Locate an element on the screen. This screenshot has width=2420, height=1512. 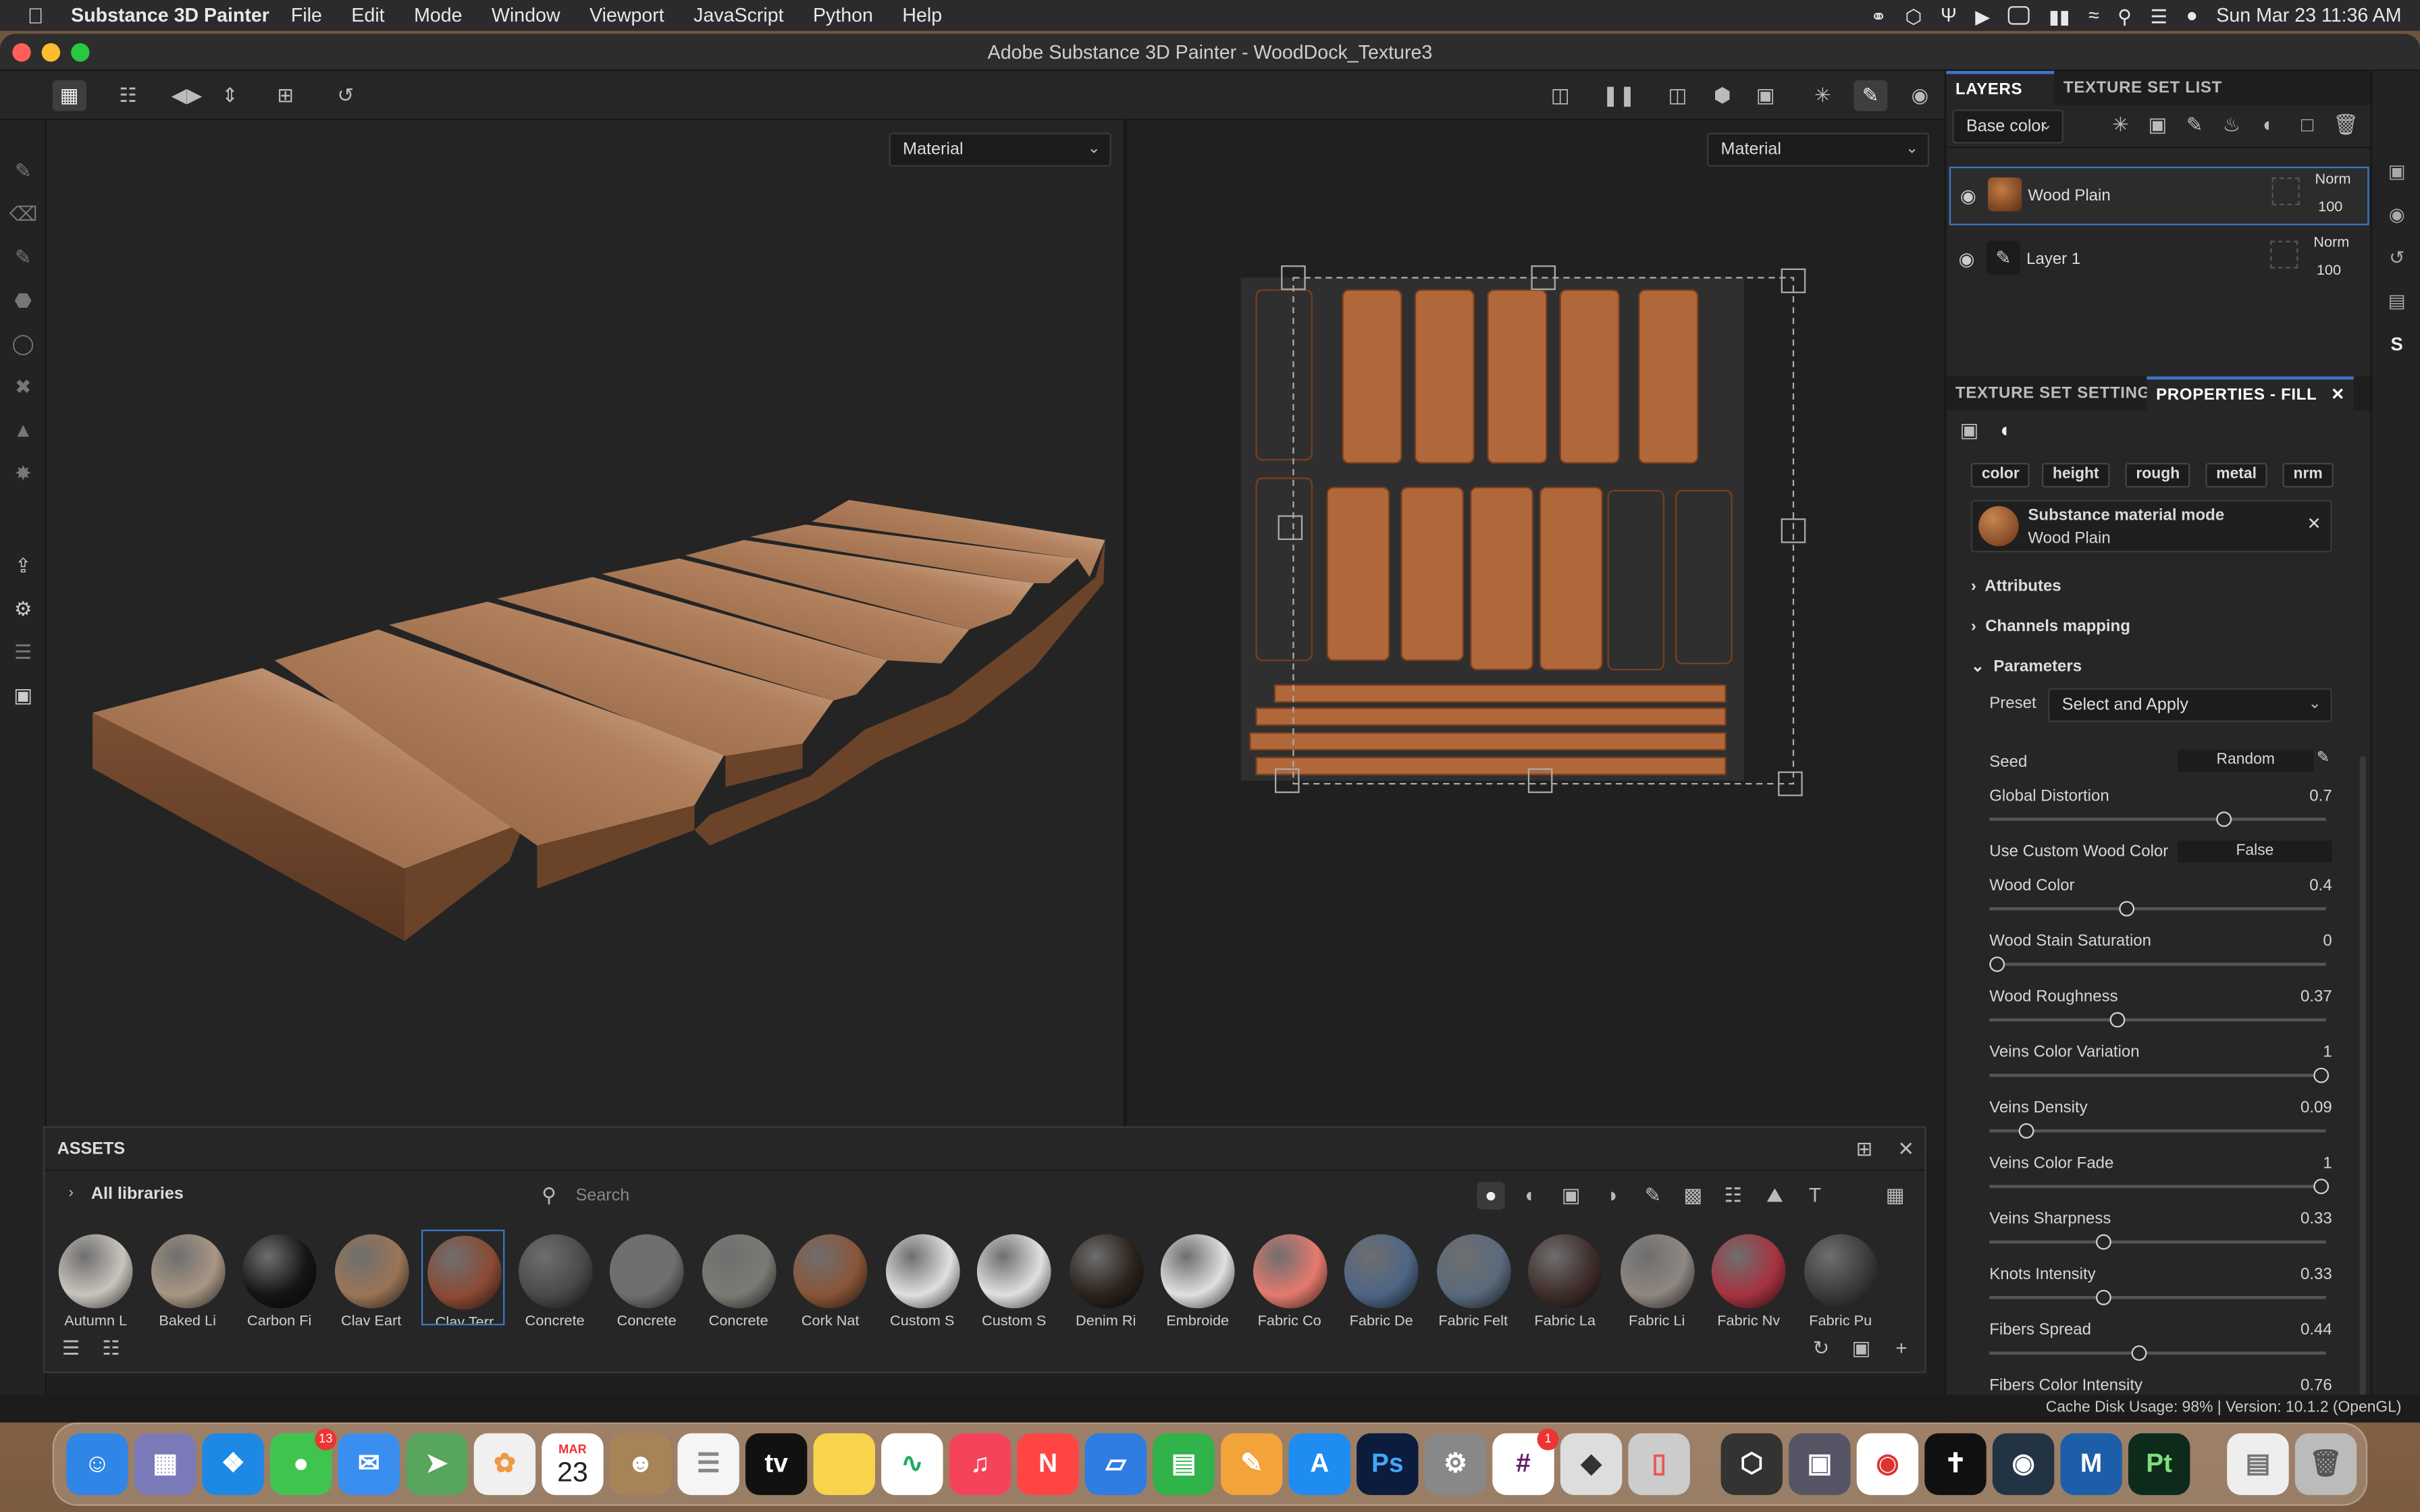
param-value: 0.76 is located at coordinates (2316, 1385).